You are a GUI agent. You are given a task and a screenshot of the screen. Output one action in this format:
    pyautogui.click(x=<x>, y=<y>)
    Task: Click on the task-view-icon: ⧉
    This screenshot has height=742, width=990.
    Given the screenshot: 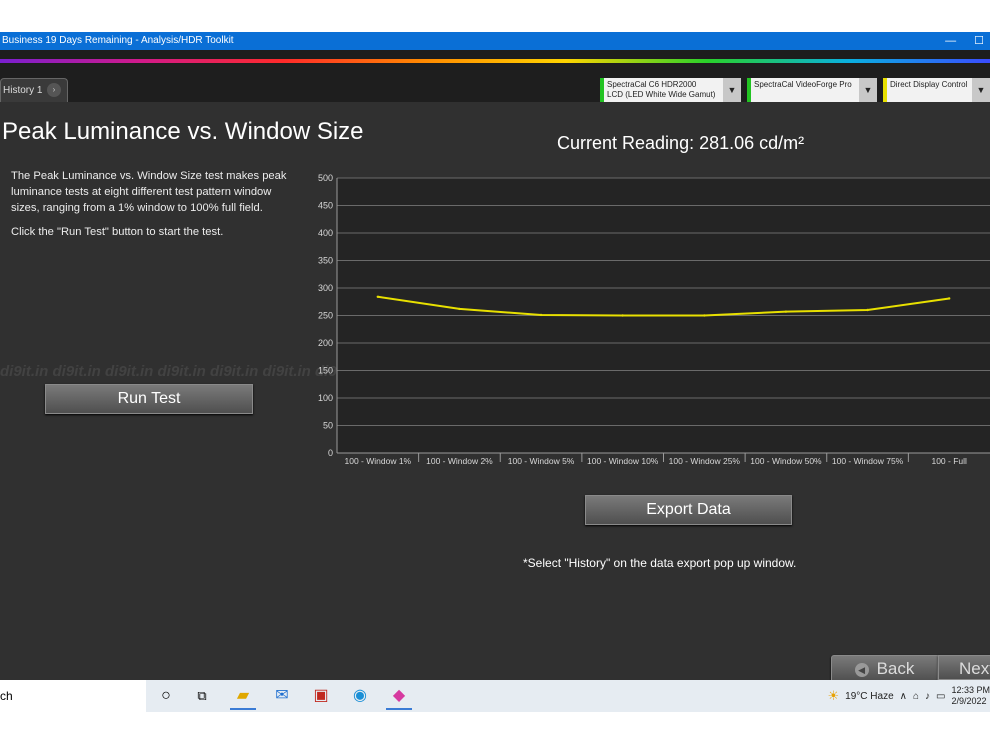 What is the action you would take?
    pyautogui.click(x=202, y=696)
    